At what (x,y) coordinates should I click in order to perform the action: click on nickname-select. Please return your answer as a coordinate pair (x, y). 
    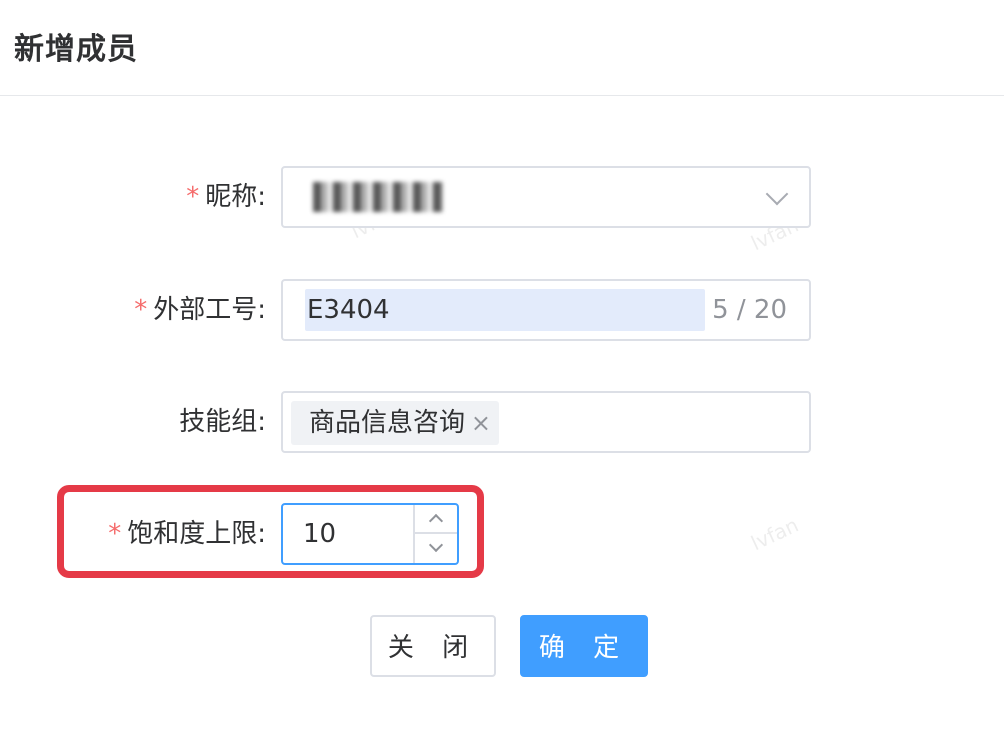
    Looking at the image, I should click on (546, 197).